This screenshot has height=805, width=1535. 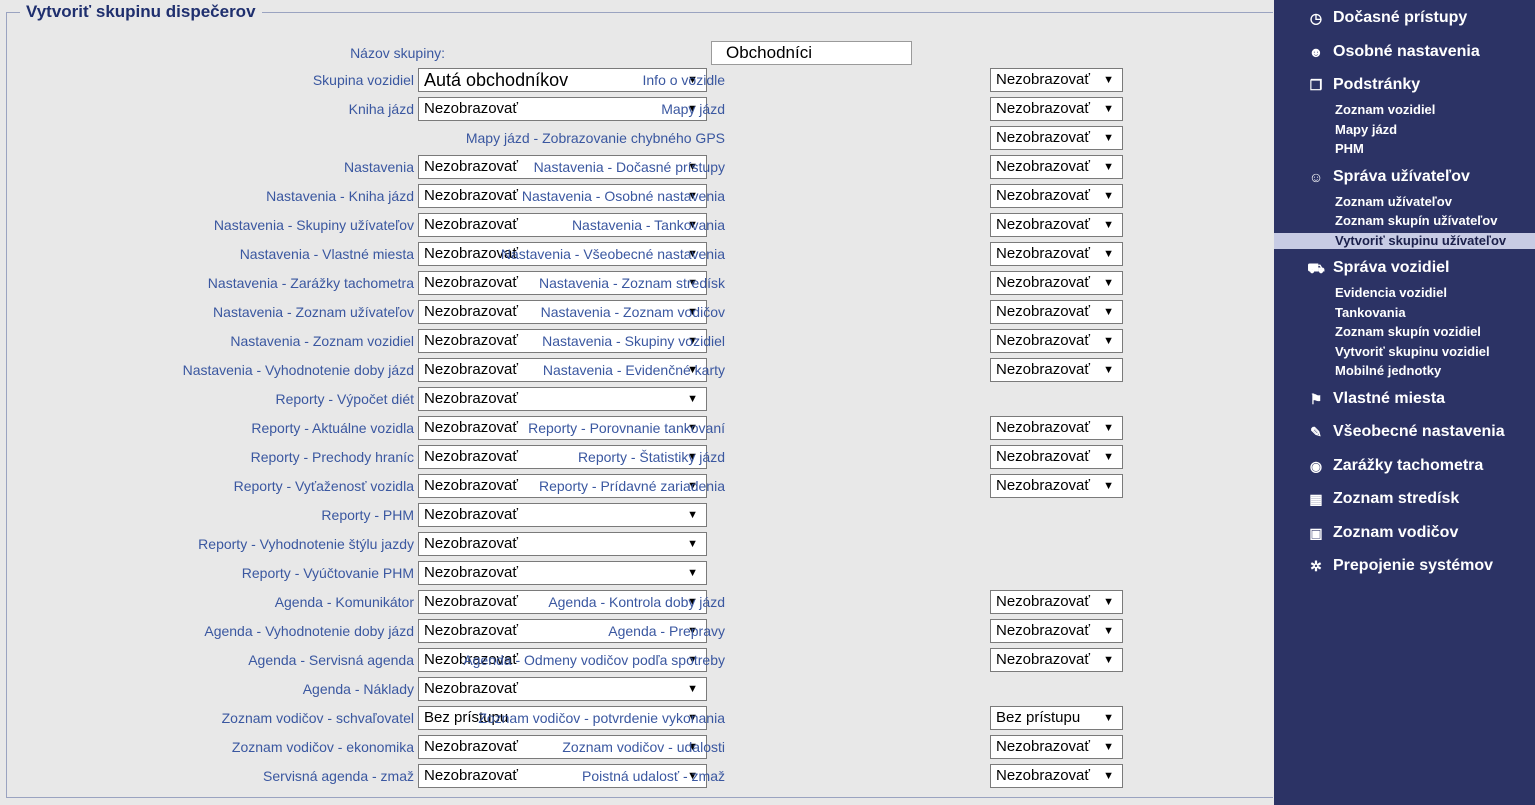 I want to click on label-nastavenia-evidencne-karty: Nastavenia - Evidenčné karty, so click(x=633, y=370).